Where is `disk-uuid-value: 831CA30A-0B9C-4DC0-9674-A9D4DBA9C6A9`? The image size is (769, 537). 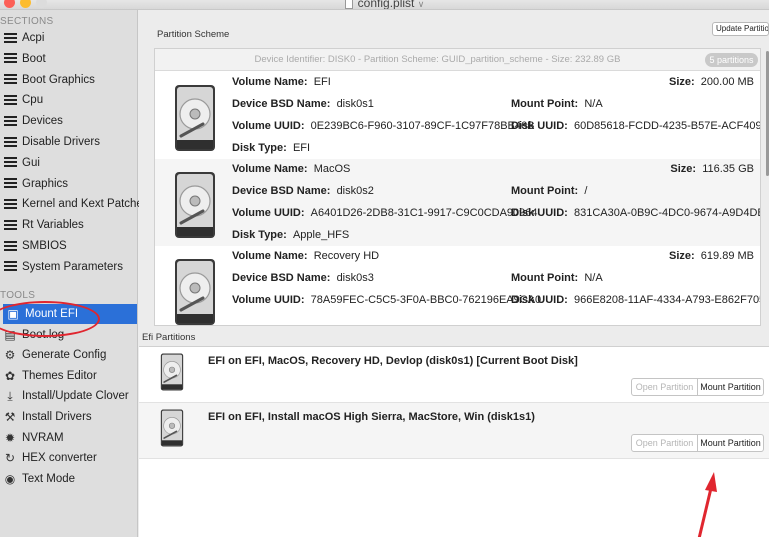
disk-uuid-value: 831CA30A-0B9C-4DC0-9674-A9D4DBA9C6A9 is located at coordinates (666, 213).